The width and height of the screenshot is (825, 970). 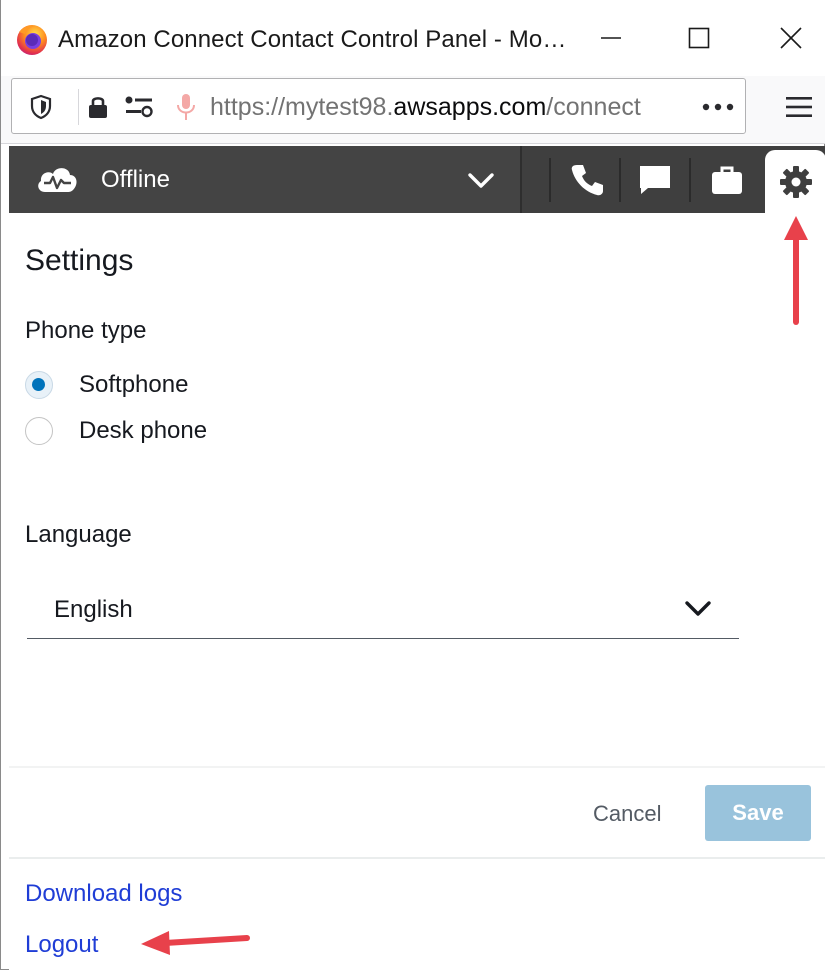 What do you see at coordinates (134, 384) in the screenshot?
I see `softphone-label: Softphone` at bounding box center [134, 384].